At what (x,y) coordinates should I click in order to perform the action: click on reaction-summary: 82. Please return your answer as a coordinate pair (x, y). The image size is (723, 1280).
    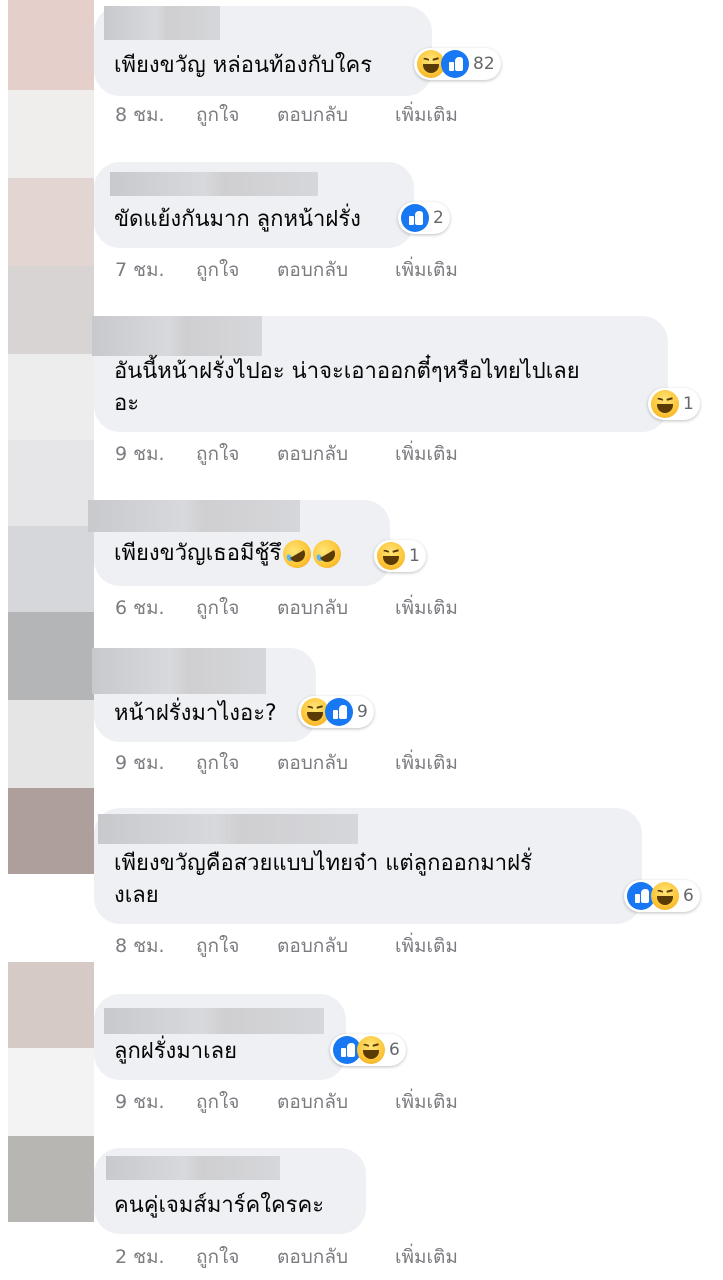
    Looking at the image, I should click on (457, 64).